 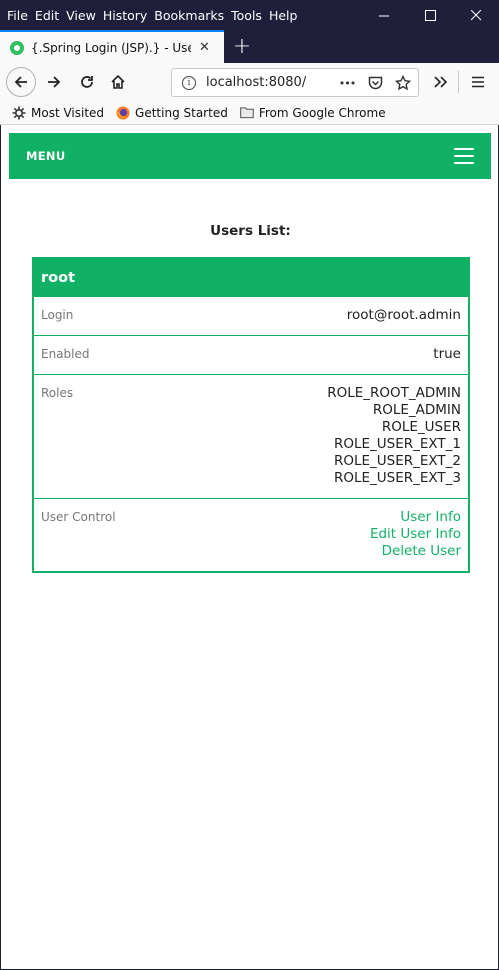 I want to click on gear-icon, so click(x=19, y=113).